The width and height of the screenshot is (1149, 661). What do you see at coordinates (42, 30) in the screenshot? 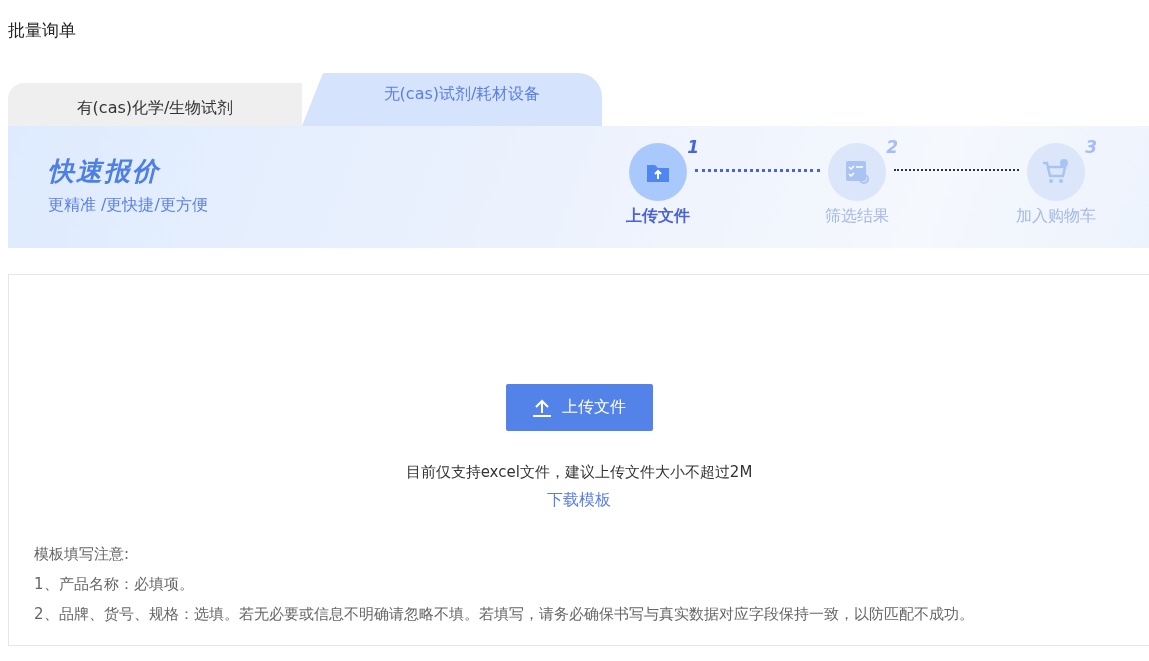
I see `page-title: 批量询单` at bounding box center [42, 30].